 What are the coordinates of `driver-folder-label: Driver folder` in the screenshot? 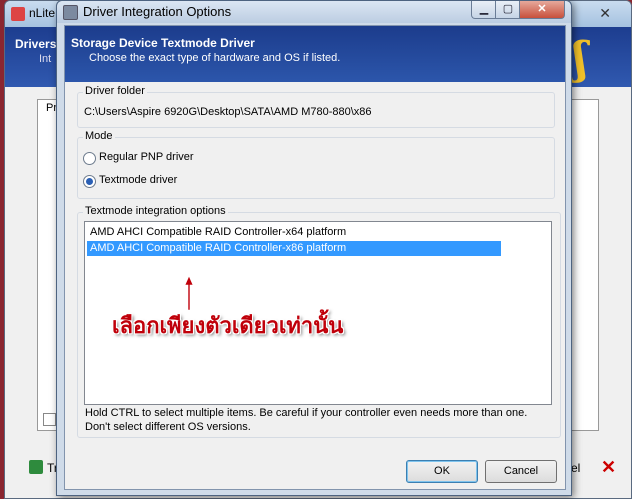 It's located at (115, 91).